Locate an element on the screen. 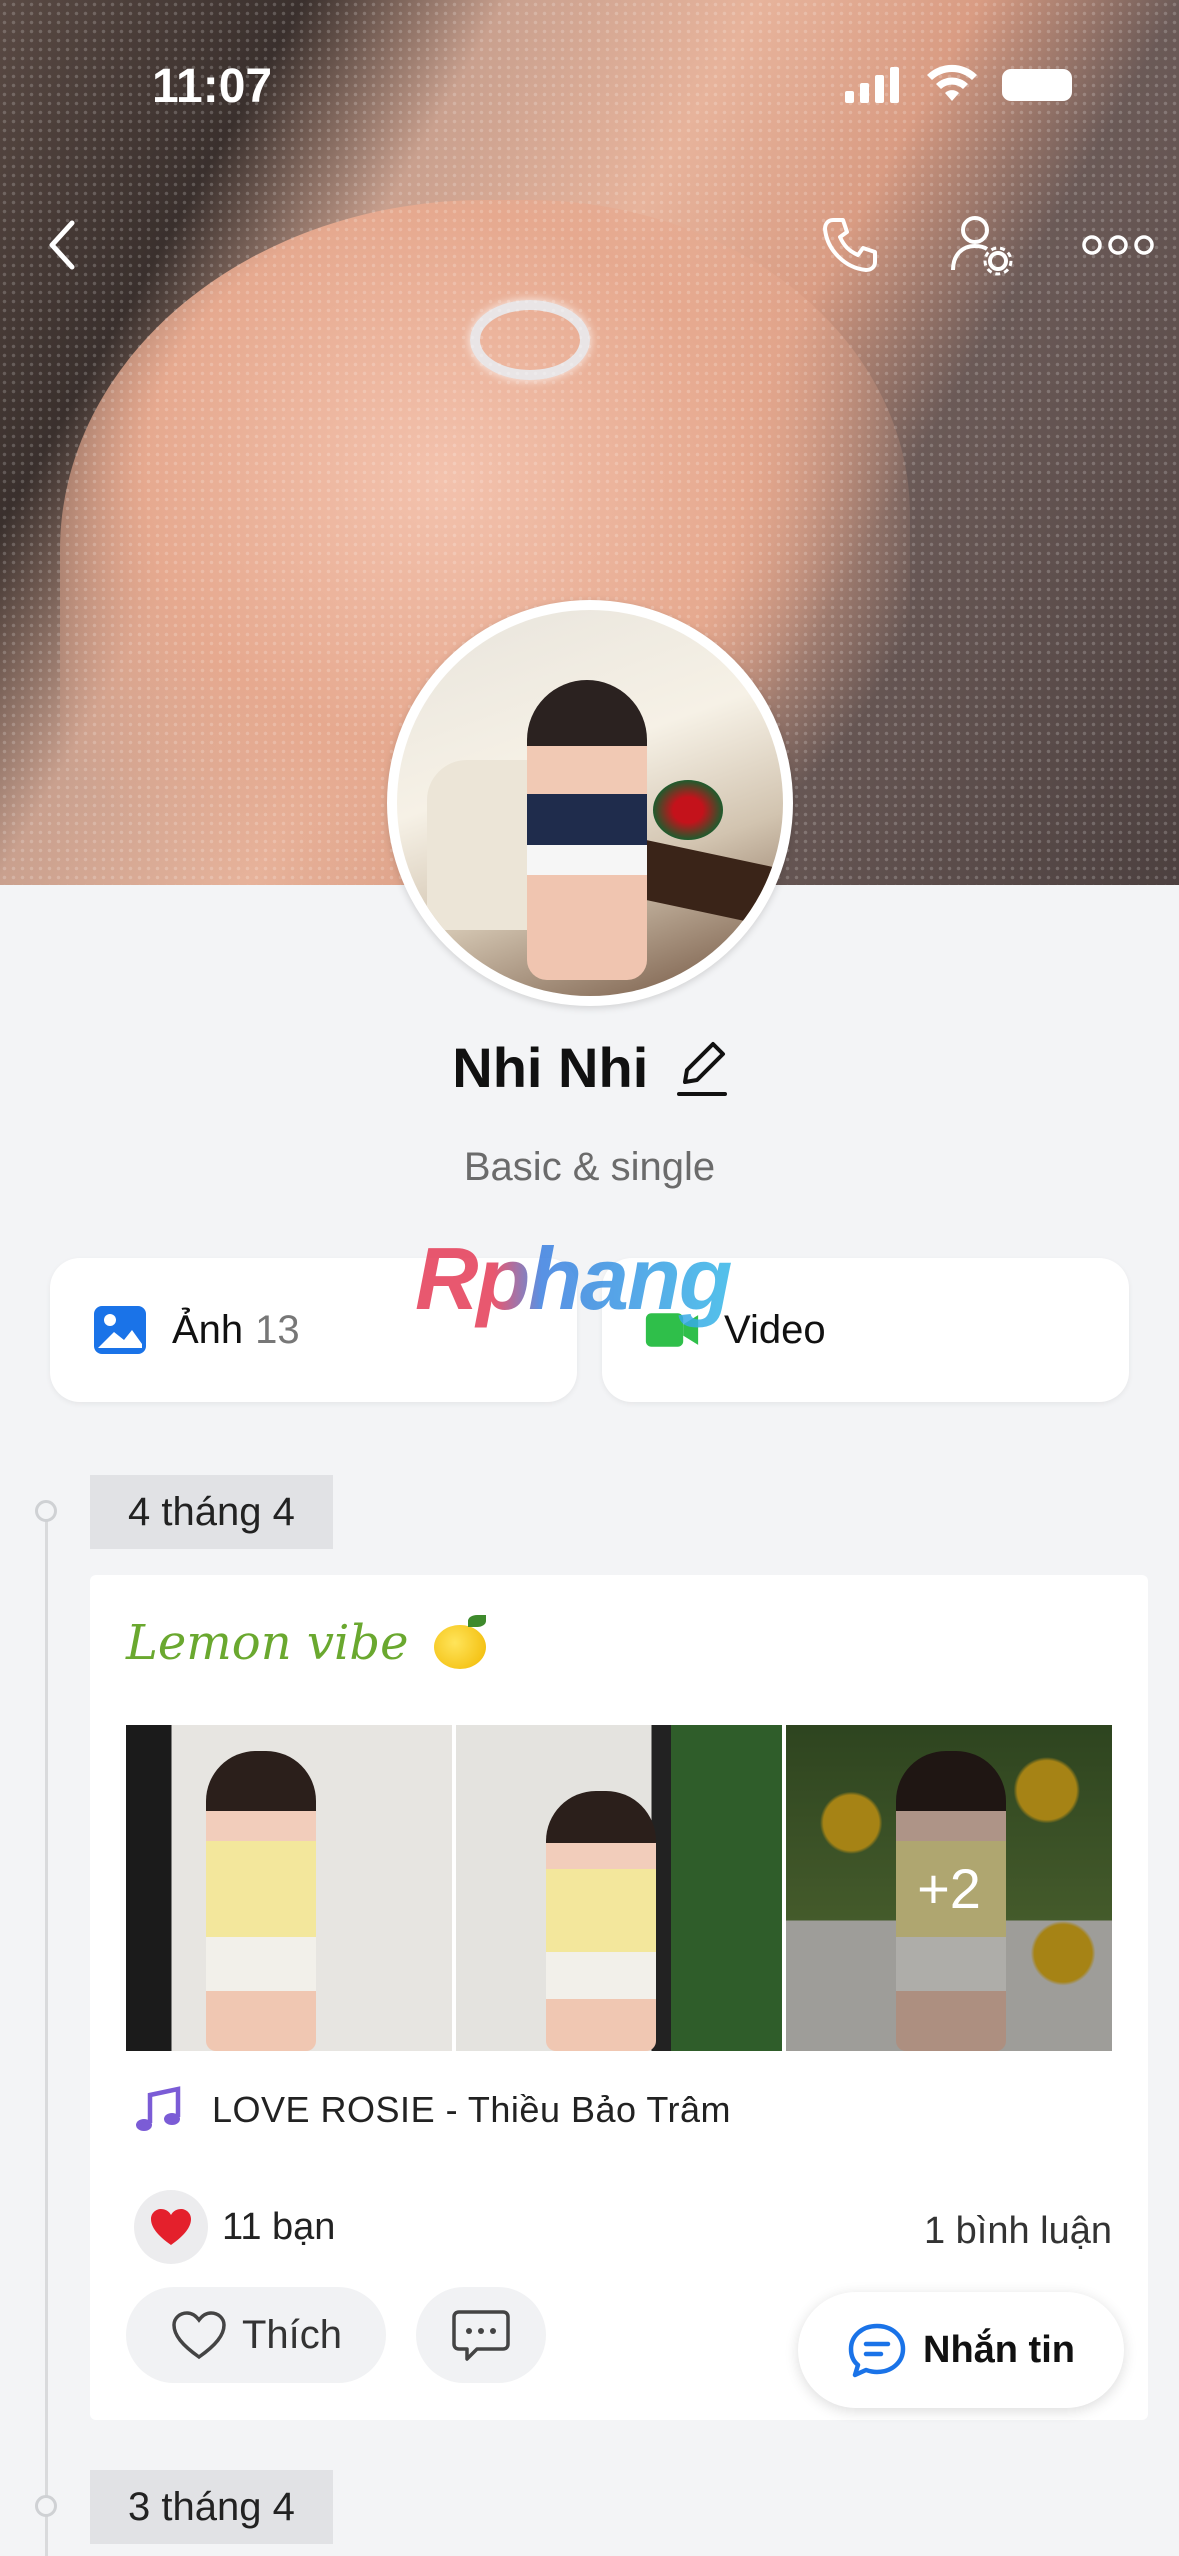 The image size is (1179, 2556). lemon-emoji-icon is located at coordinates (459, 1641).